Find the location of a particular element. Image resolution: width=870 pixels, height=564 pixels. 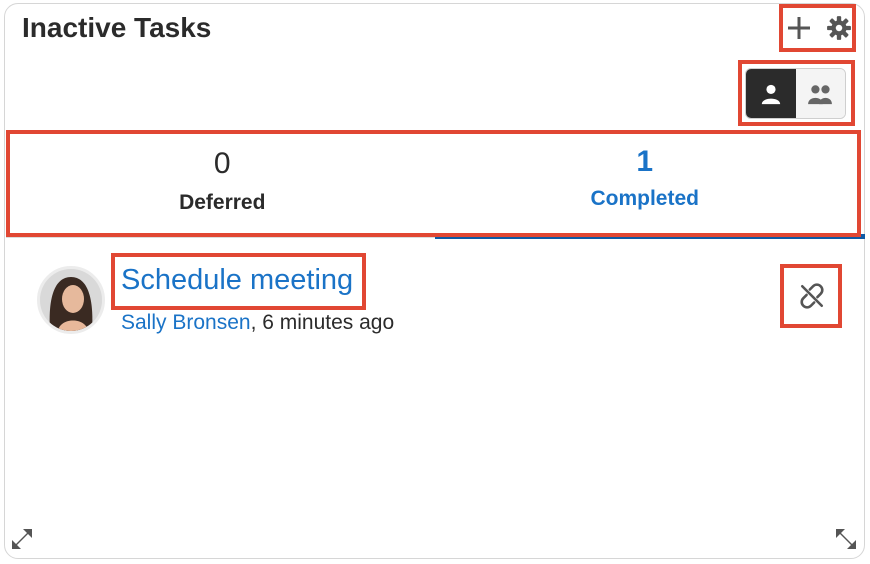

assignment-filter-toggle is located at coordinates (795, 93).